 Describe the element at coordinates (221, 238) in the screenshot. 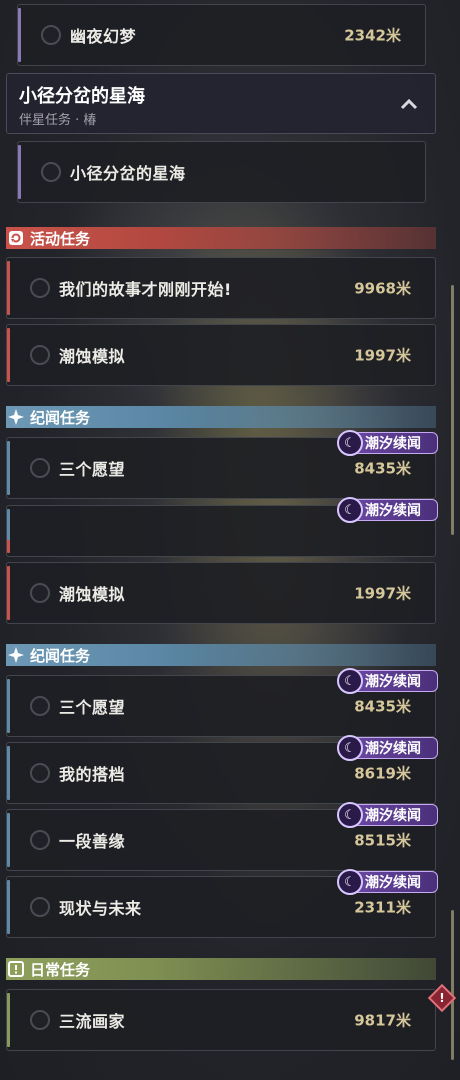

I see `section-event-quests: 活动任务` at that location.